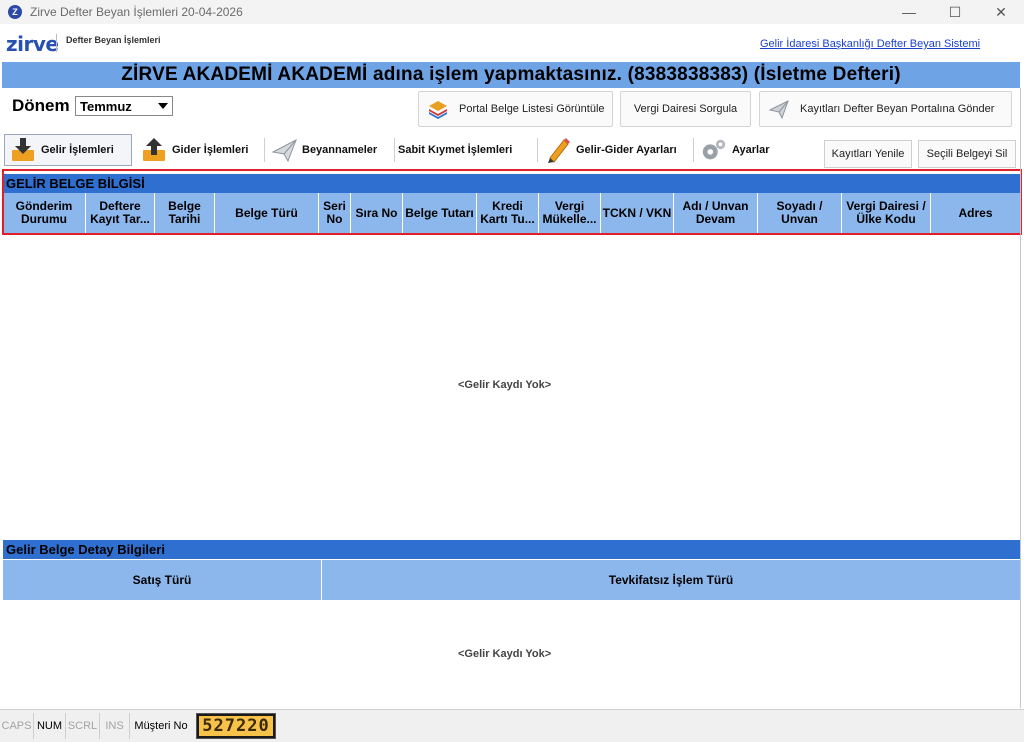 This screenshot has width=1024, height=742. What do you see at coordinates (56, 43) in the screenshot?
I see `logo-divider` at bounding box center [56, 43].